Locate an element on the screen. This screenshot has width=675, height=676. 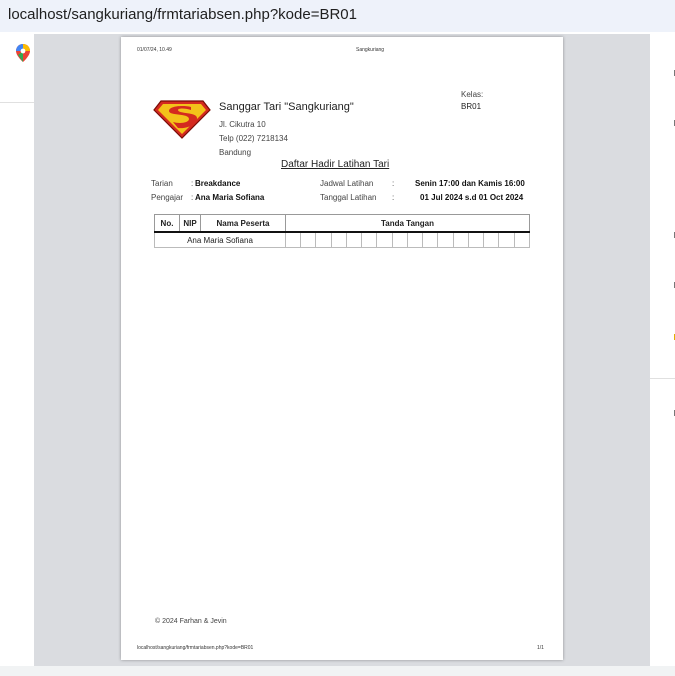
print-datetime: 01/07/24, 10.49 is located at coordinates (154, 50).